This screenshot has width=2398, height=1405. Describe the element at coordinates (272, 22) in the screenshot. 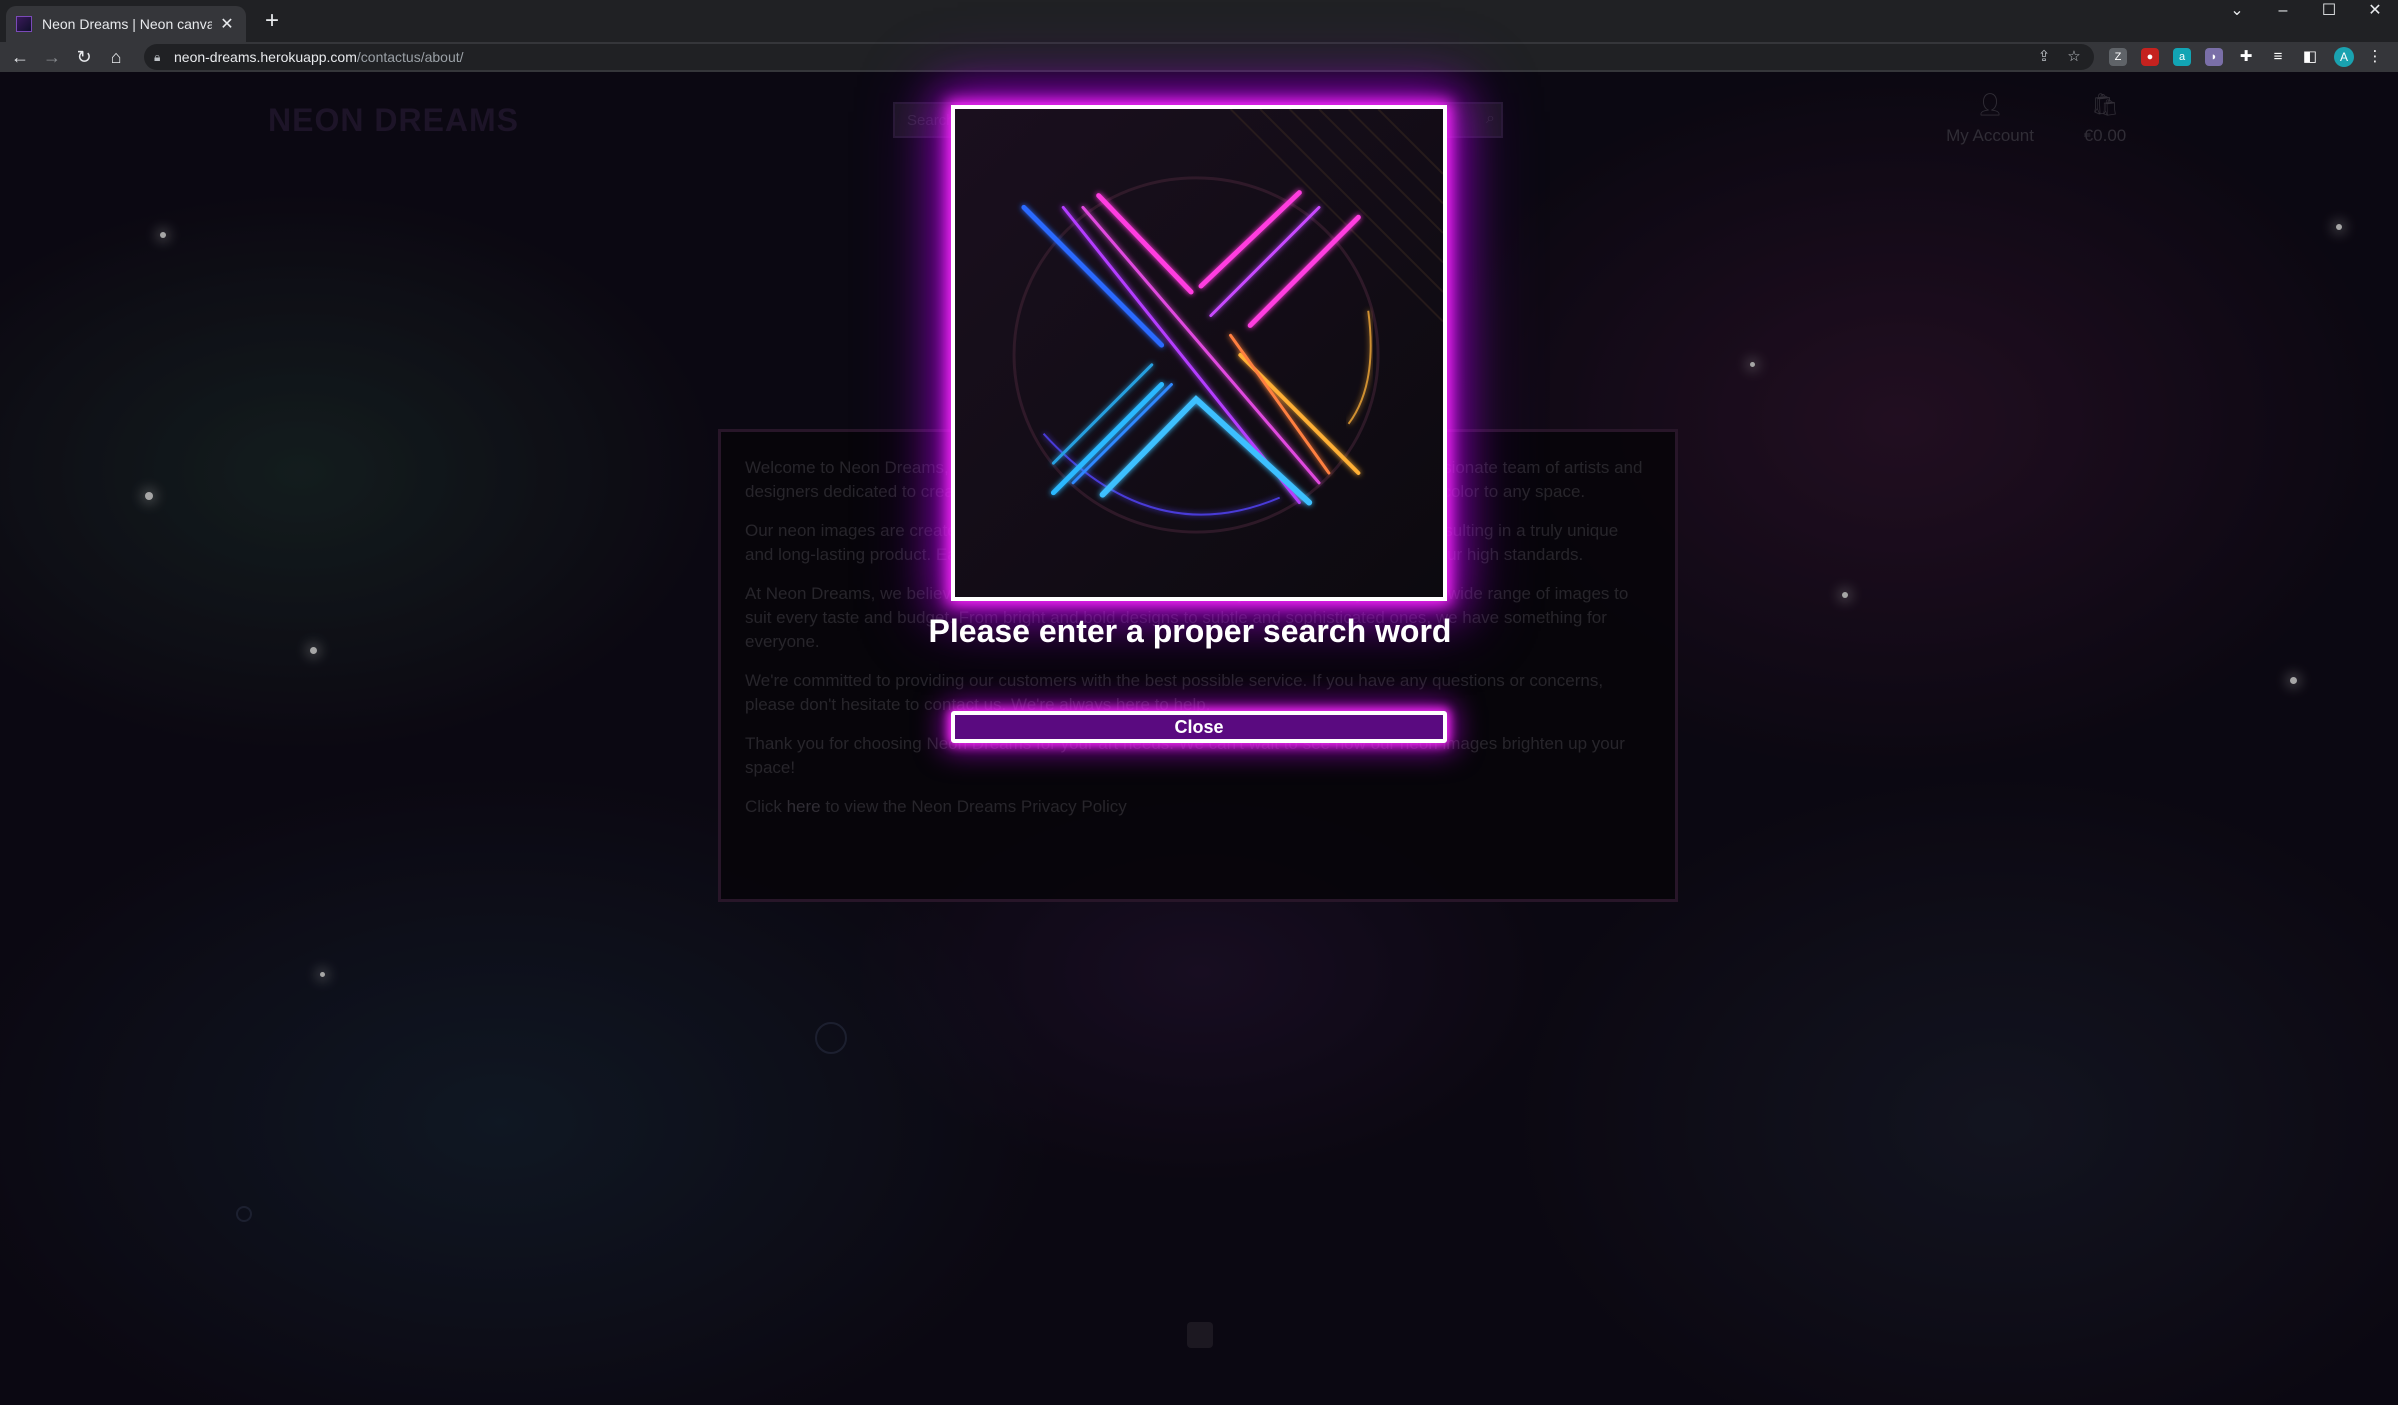

I see `new-tab-button: +` at that location.